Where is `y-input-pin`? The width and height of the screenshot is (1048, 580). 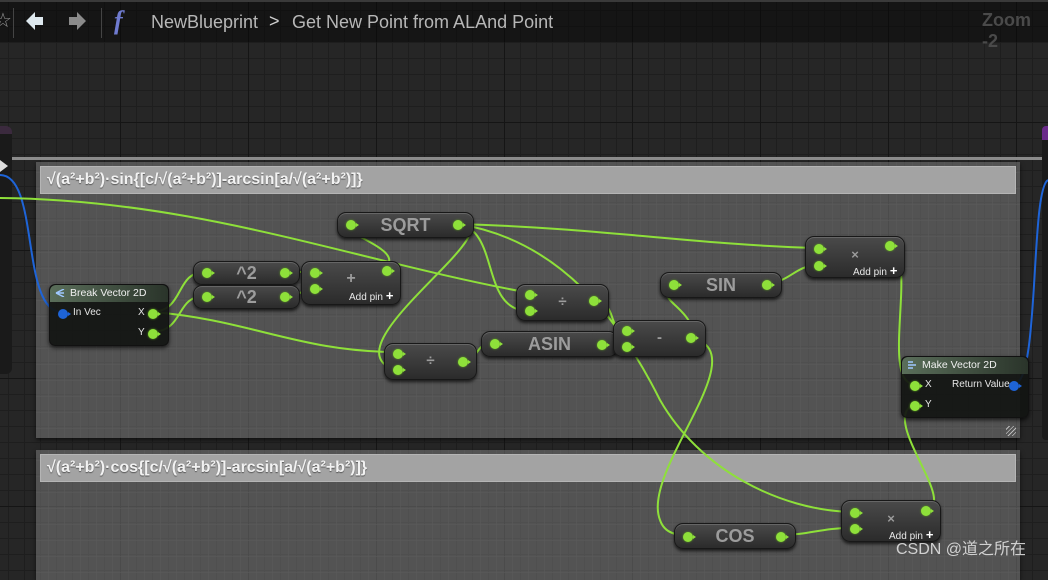 y-input-pin is located at coordinates (916, 406).